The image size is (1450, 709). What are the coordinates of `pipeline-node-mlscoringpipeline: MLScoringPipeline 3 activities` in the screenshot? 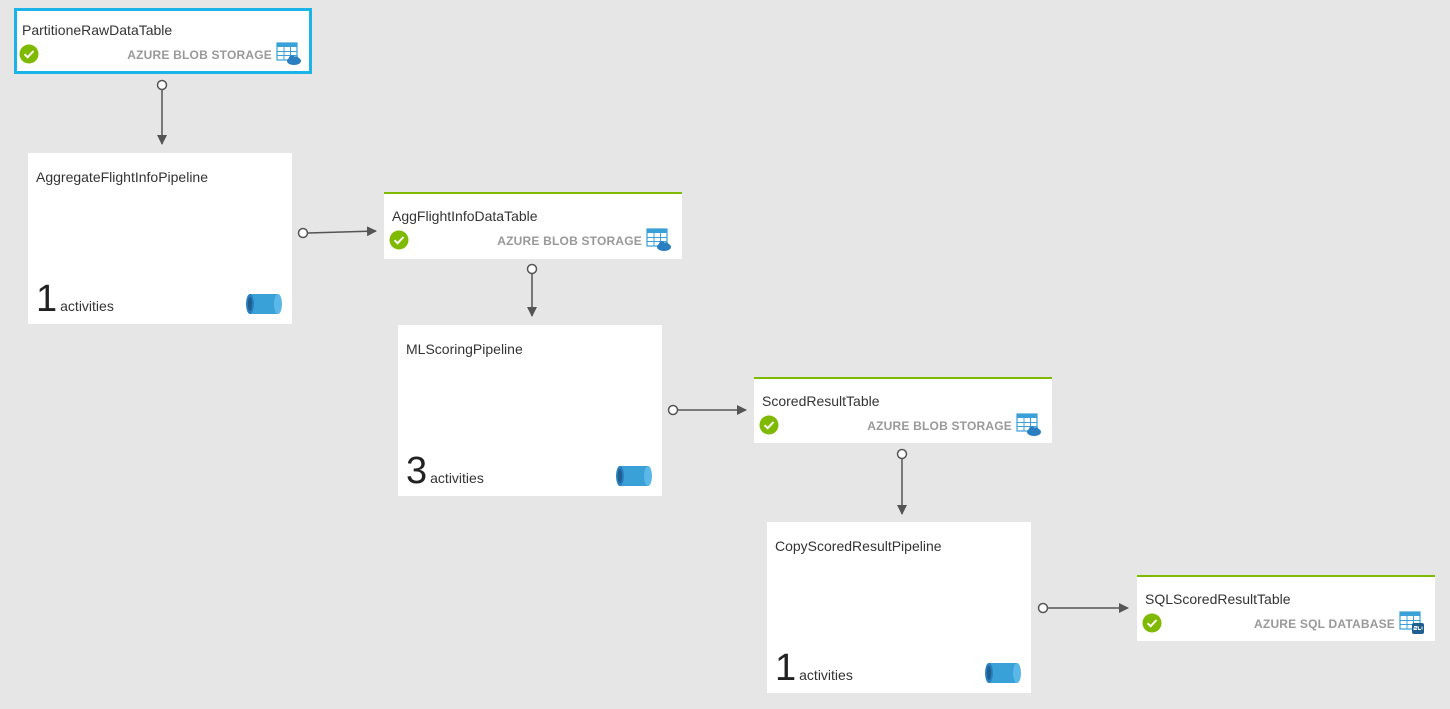 It's located at (530, 410).